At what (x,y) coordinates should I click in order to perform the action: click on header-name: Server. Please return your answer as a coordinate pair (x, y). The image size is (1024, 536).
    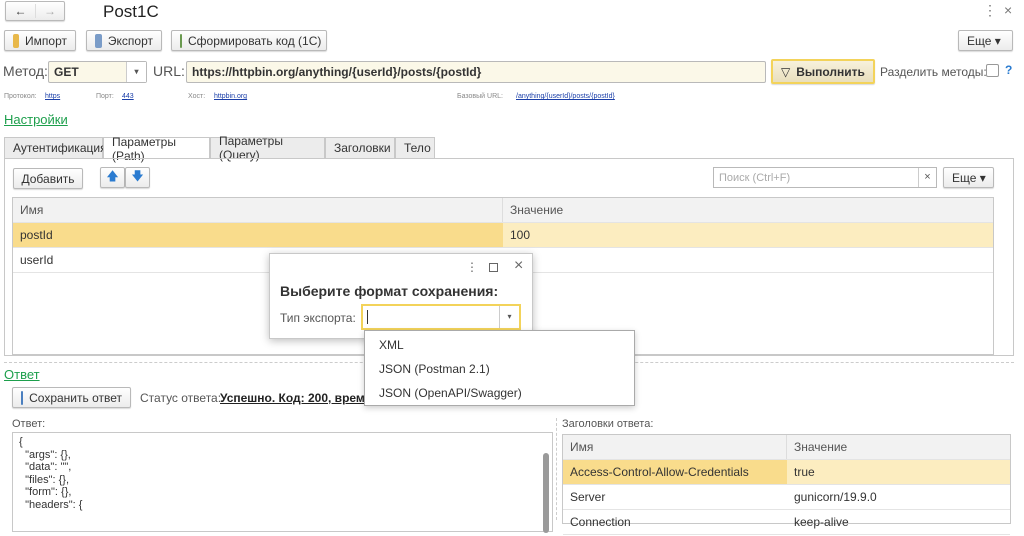
    Looking at the image, I should click on (675, 497).